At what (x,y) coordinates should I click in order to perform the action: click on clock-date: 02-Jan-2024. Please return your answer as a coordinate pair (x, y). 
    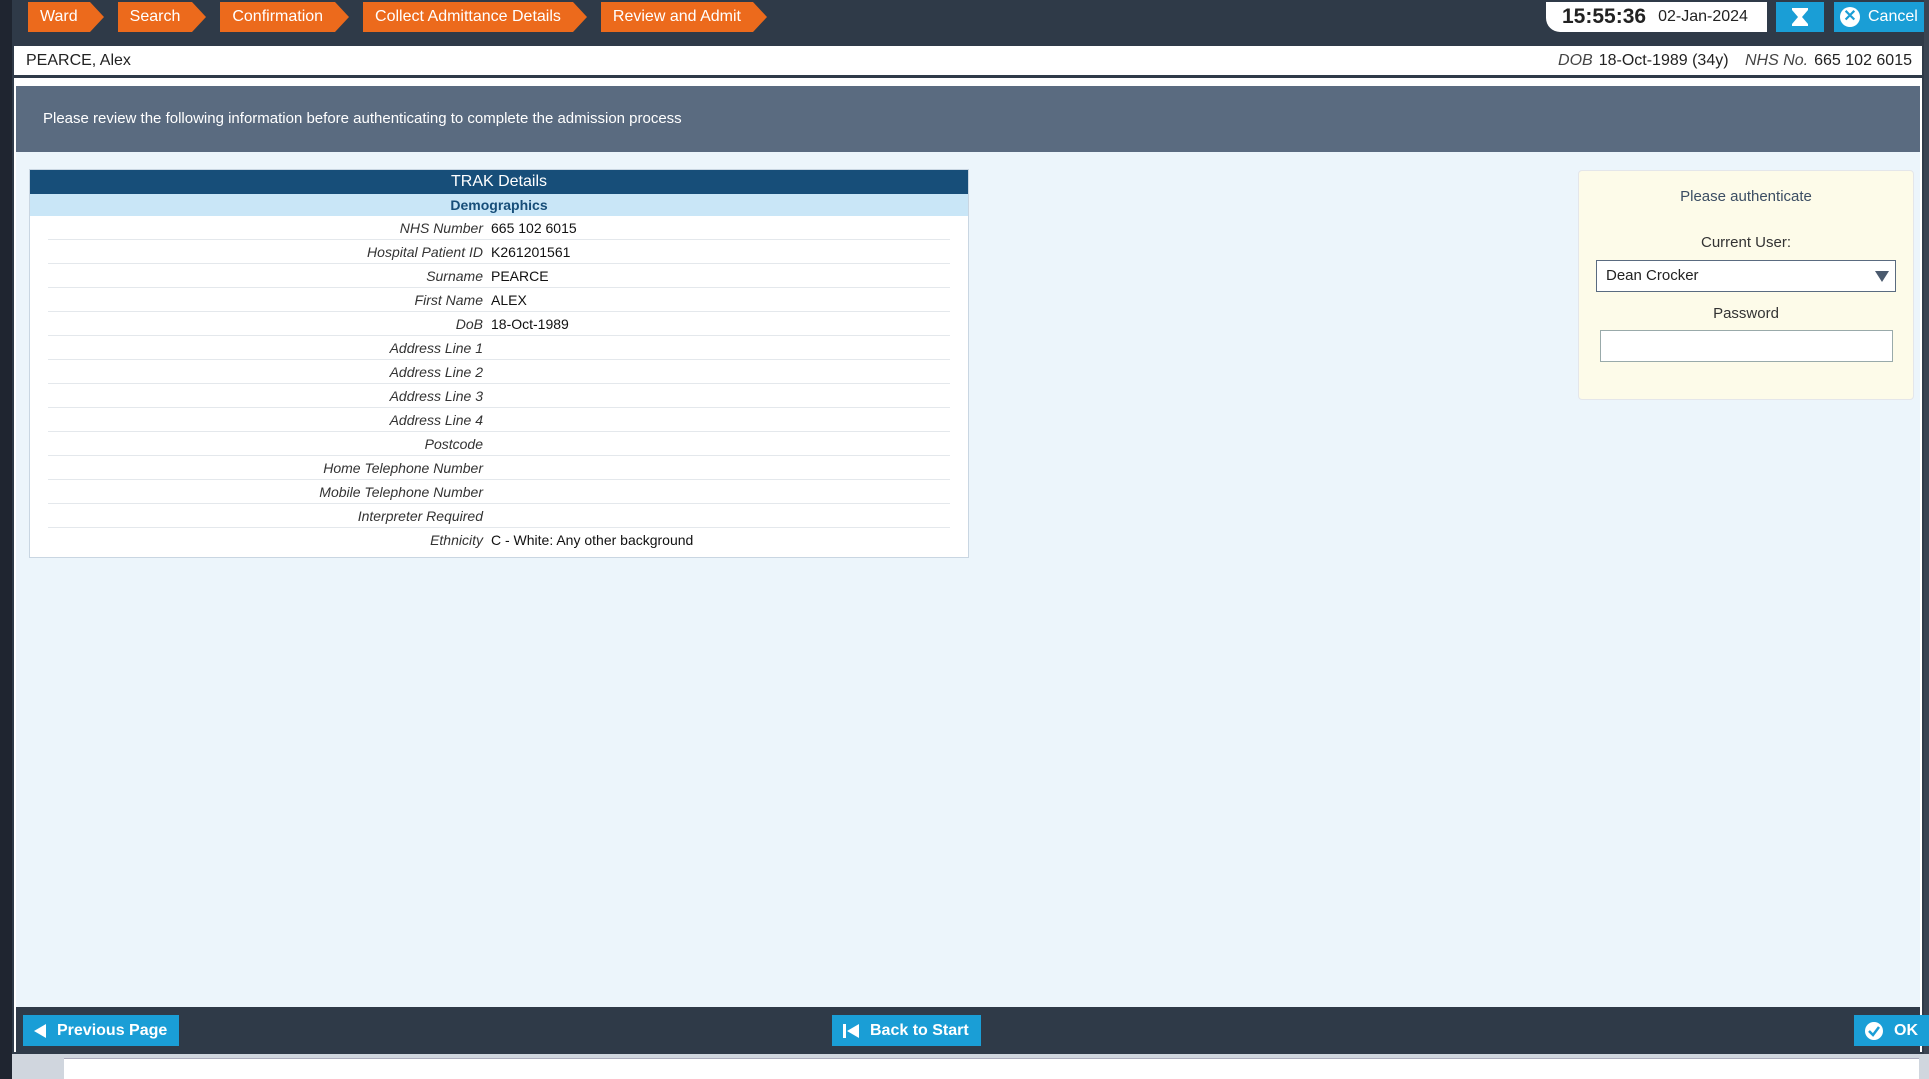
    Looking at the image, I should click on (1703, 16).